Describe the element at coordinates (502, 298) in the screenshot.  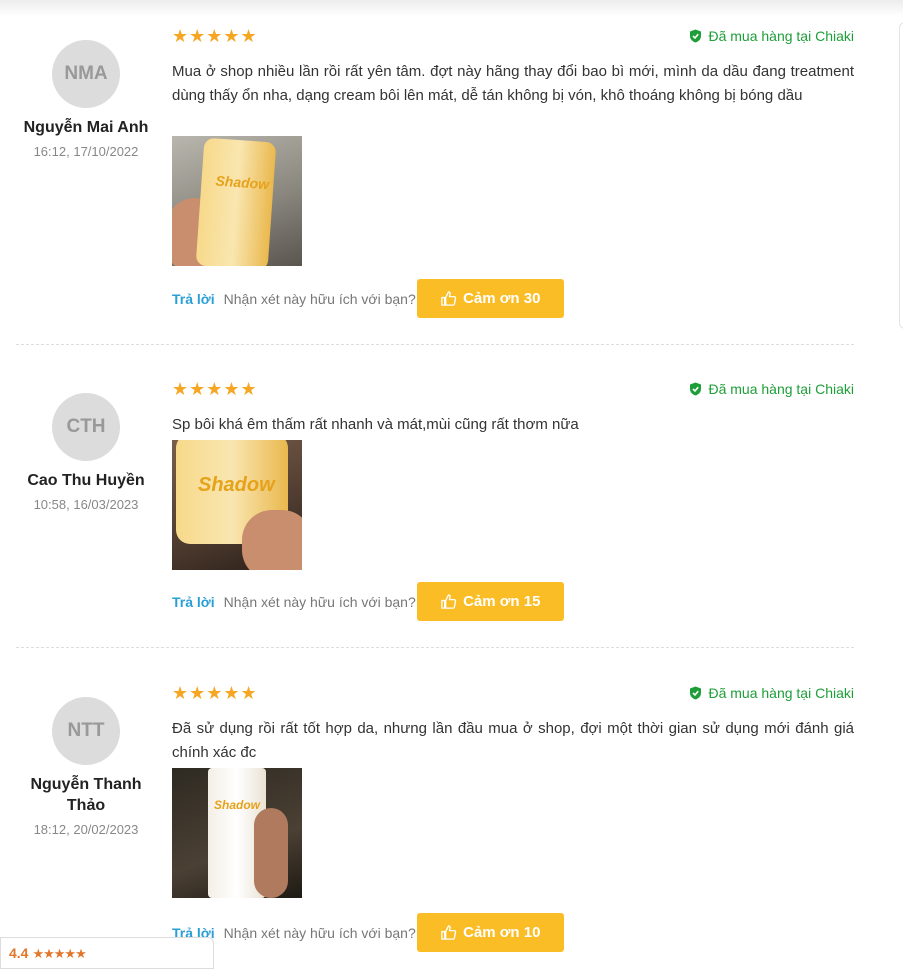
I see `thanks-label: Cảm ơn 30` at that location.